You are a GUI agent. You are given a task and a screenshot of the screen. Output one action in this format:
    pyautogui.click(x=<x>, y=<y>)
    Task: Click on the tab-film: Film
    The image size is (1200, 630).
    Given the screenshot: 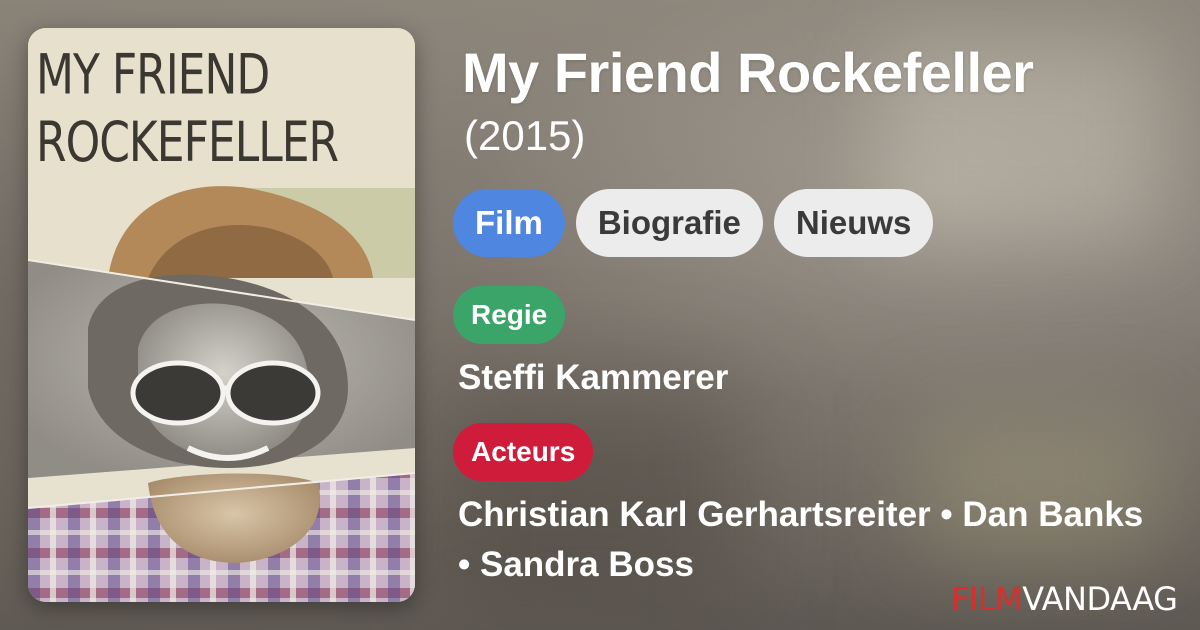 What is the action you would take?
    pyautogui.click(x=509, y=223)
    